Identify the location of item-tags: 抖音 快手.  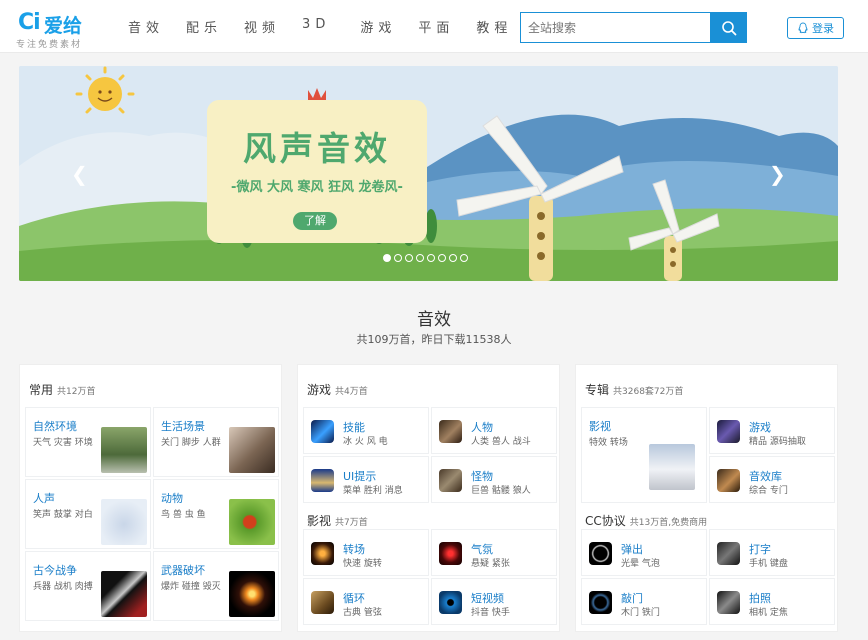
(490, 613).